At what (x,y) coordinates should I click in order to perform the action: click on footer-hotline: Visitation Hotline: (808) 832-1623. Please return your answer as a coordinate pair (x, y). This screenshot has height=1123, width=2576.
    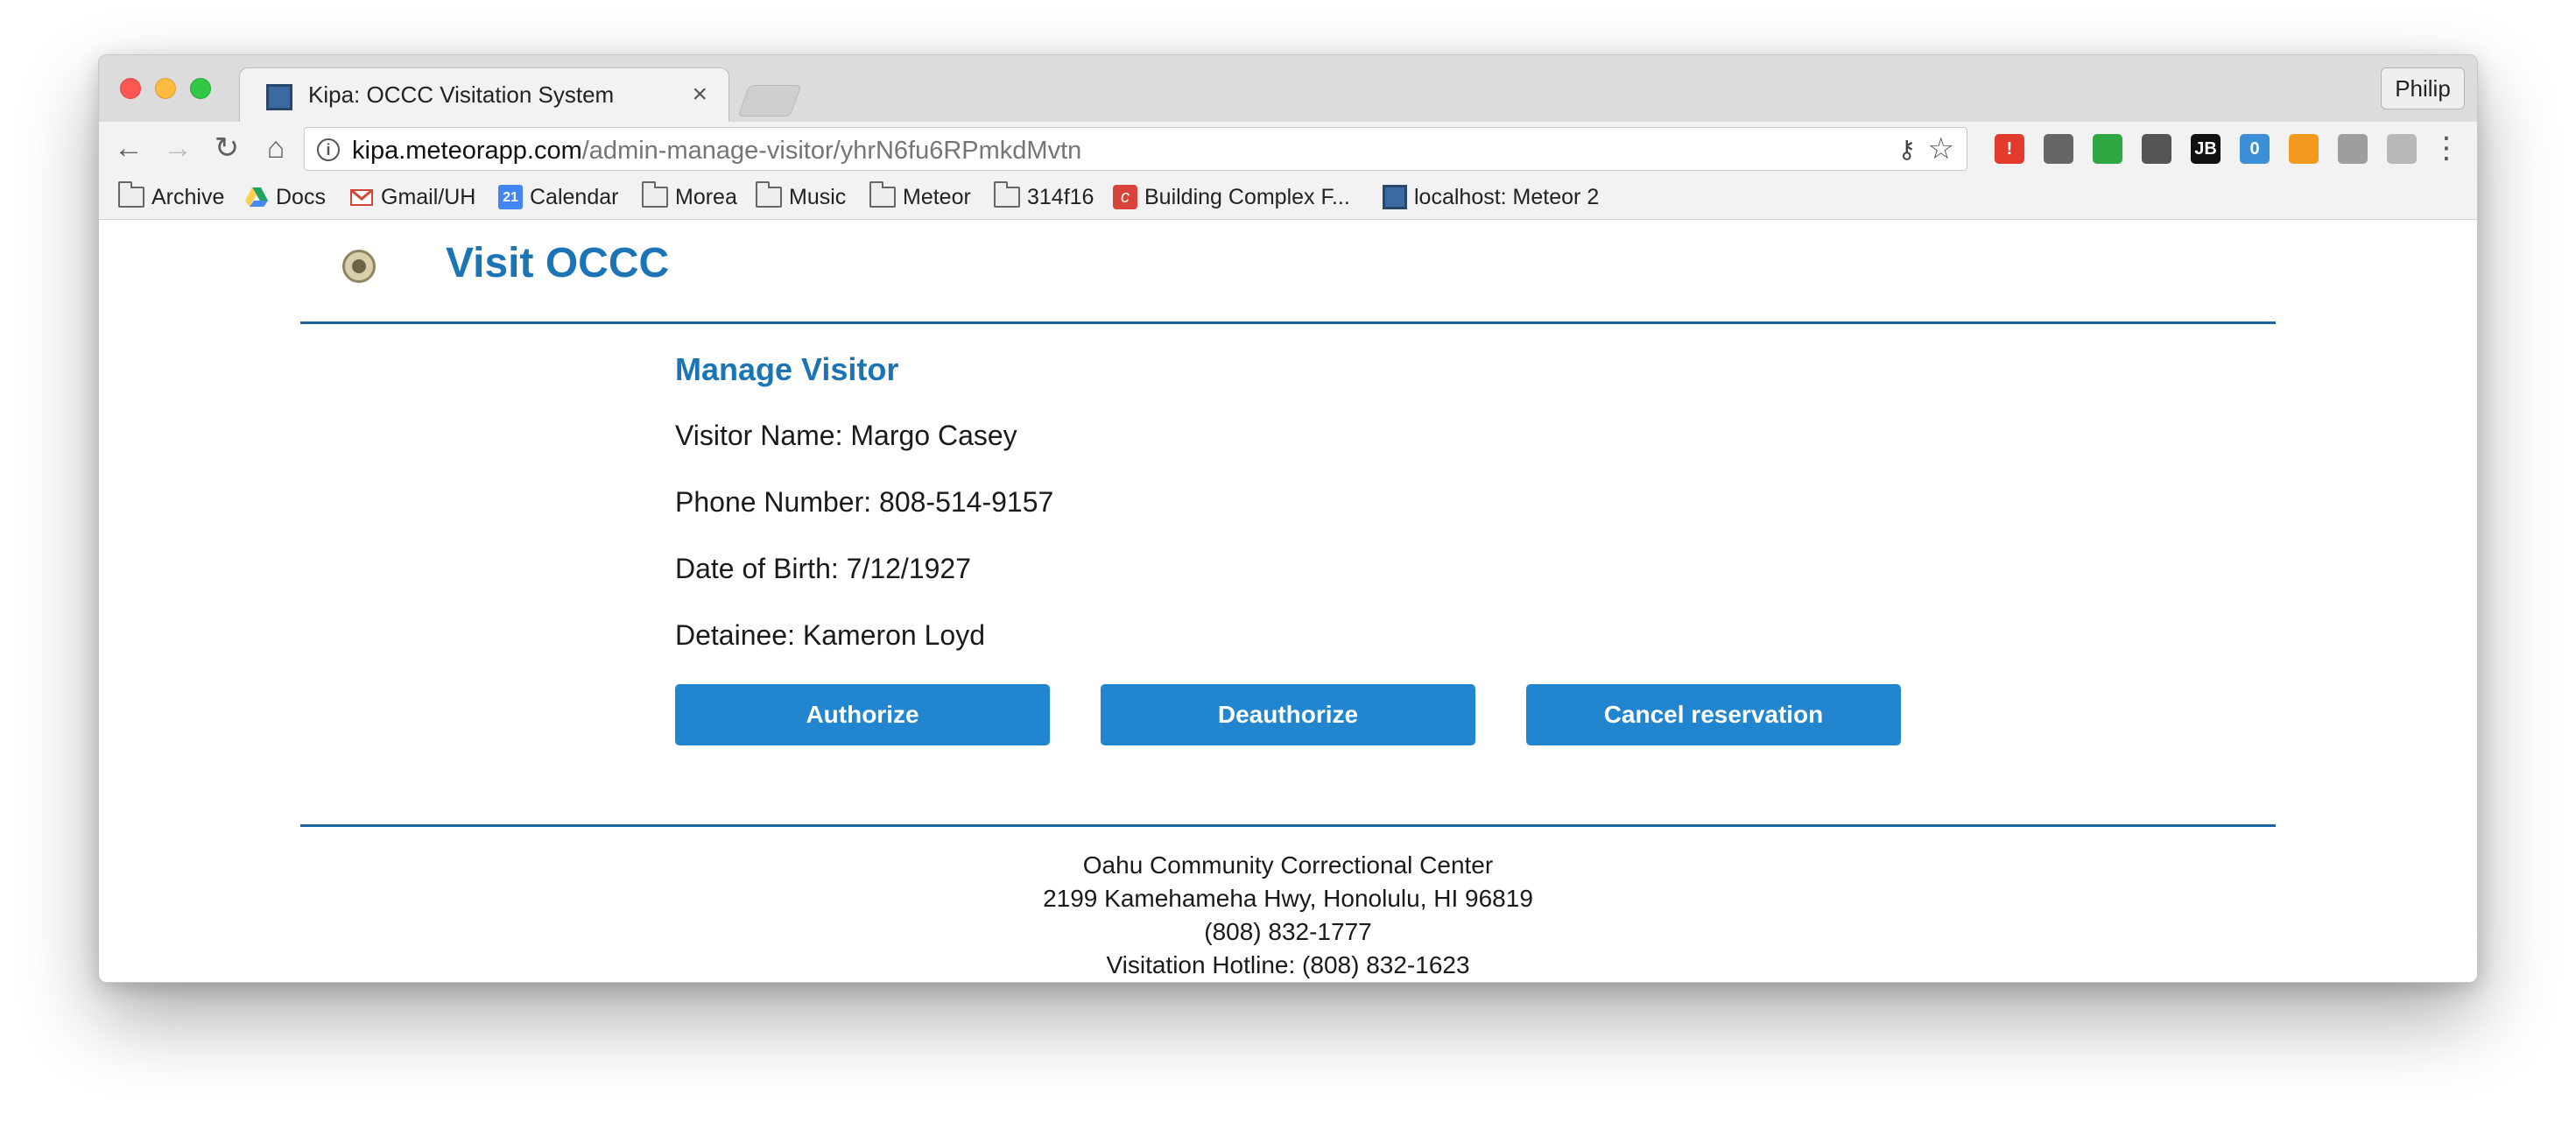
    Looking at the image, I should click on (1288, 964).